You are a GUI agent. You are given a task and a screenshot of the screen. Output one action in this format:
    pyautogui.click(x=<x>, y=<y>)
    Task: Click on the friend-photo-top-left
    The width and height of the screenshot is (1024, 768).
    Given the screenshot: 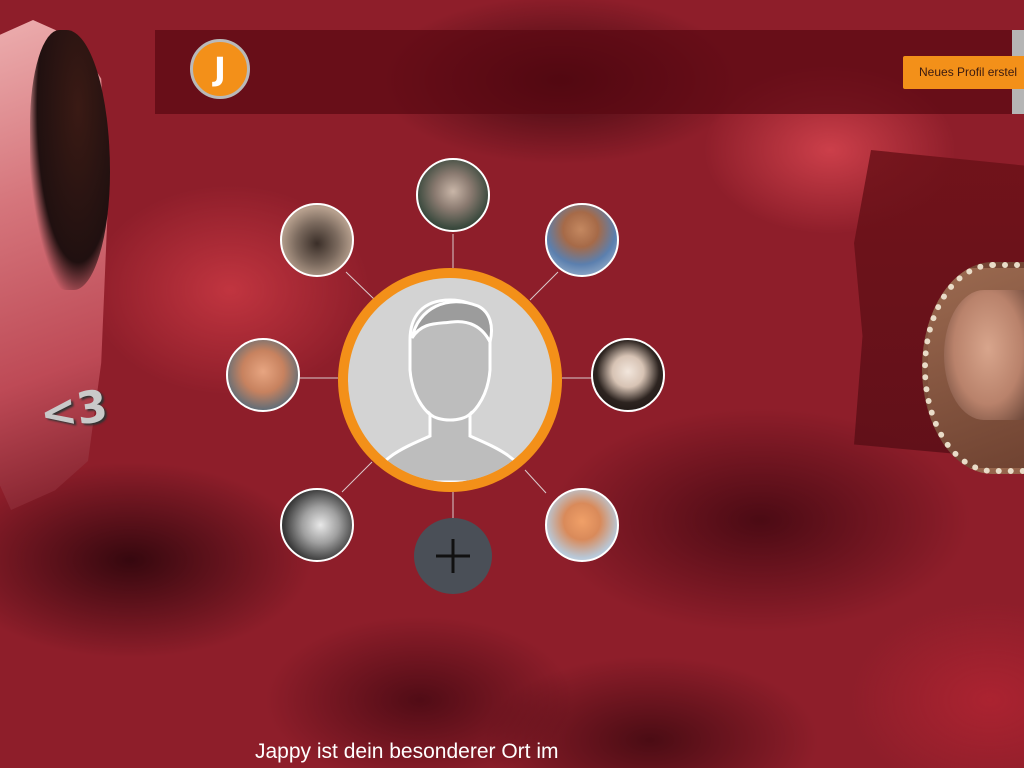 What is the action you would take?
    pyautogui.click(x=317, y=240)
    